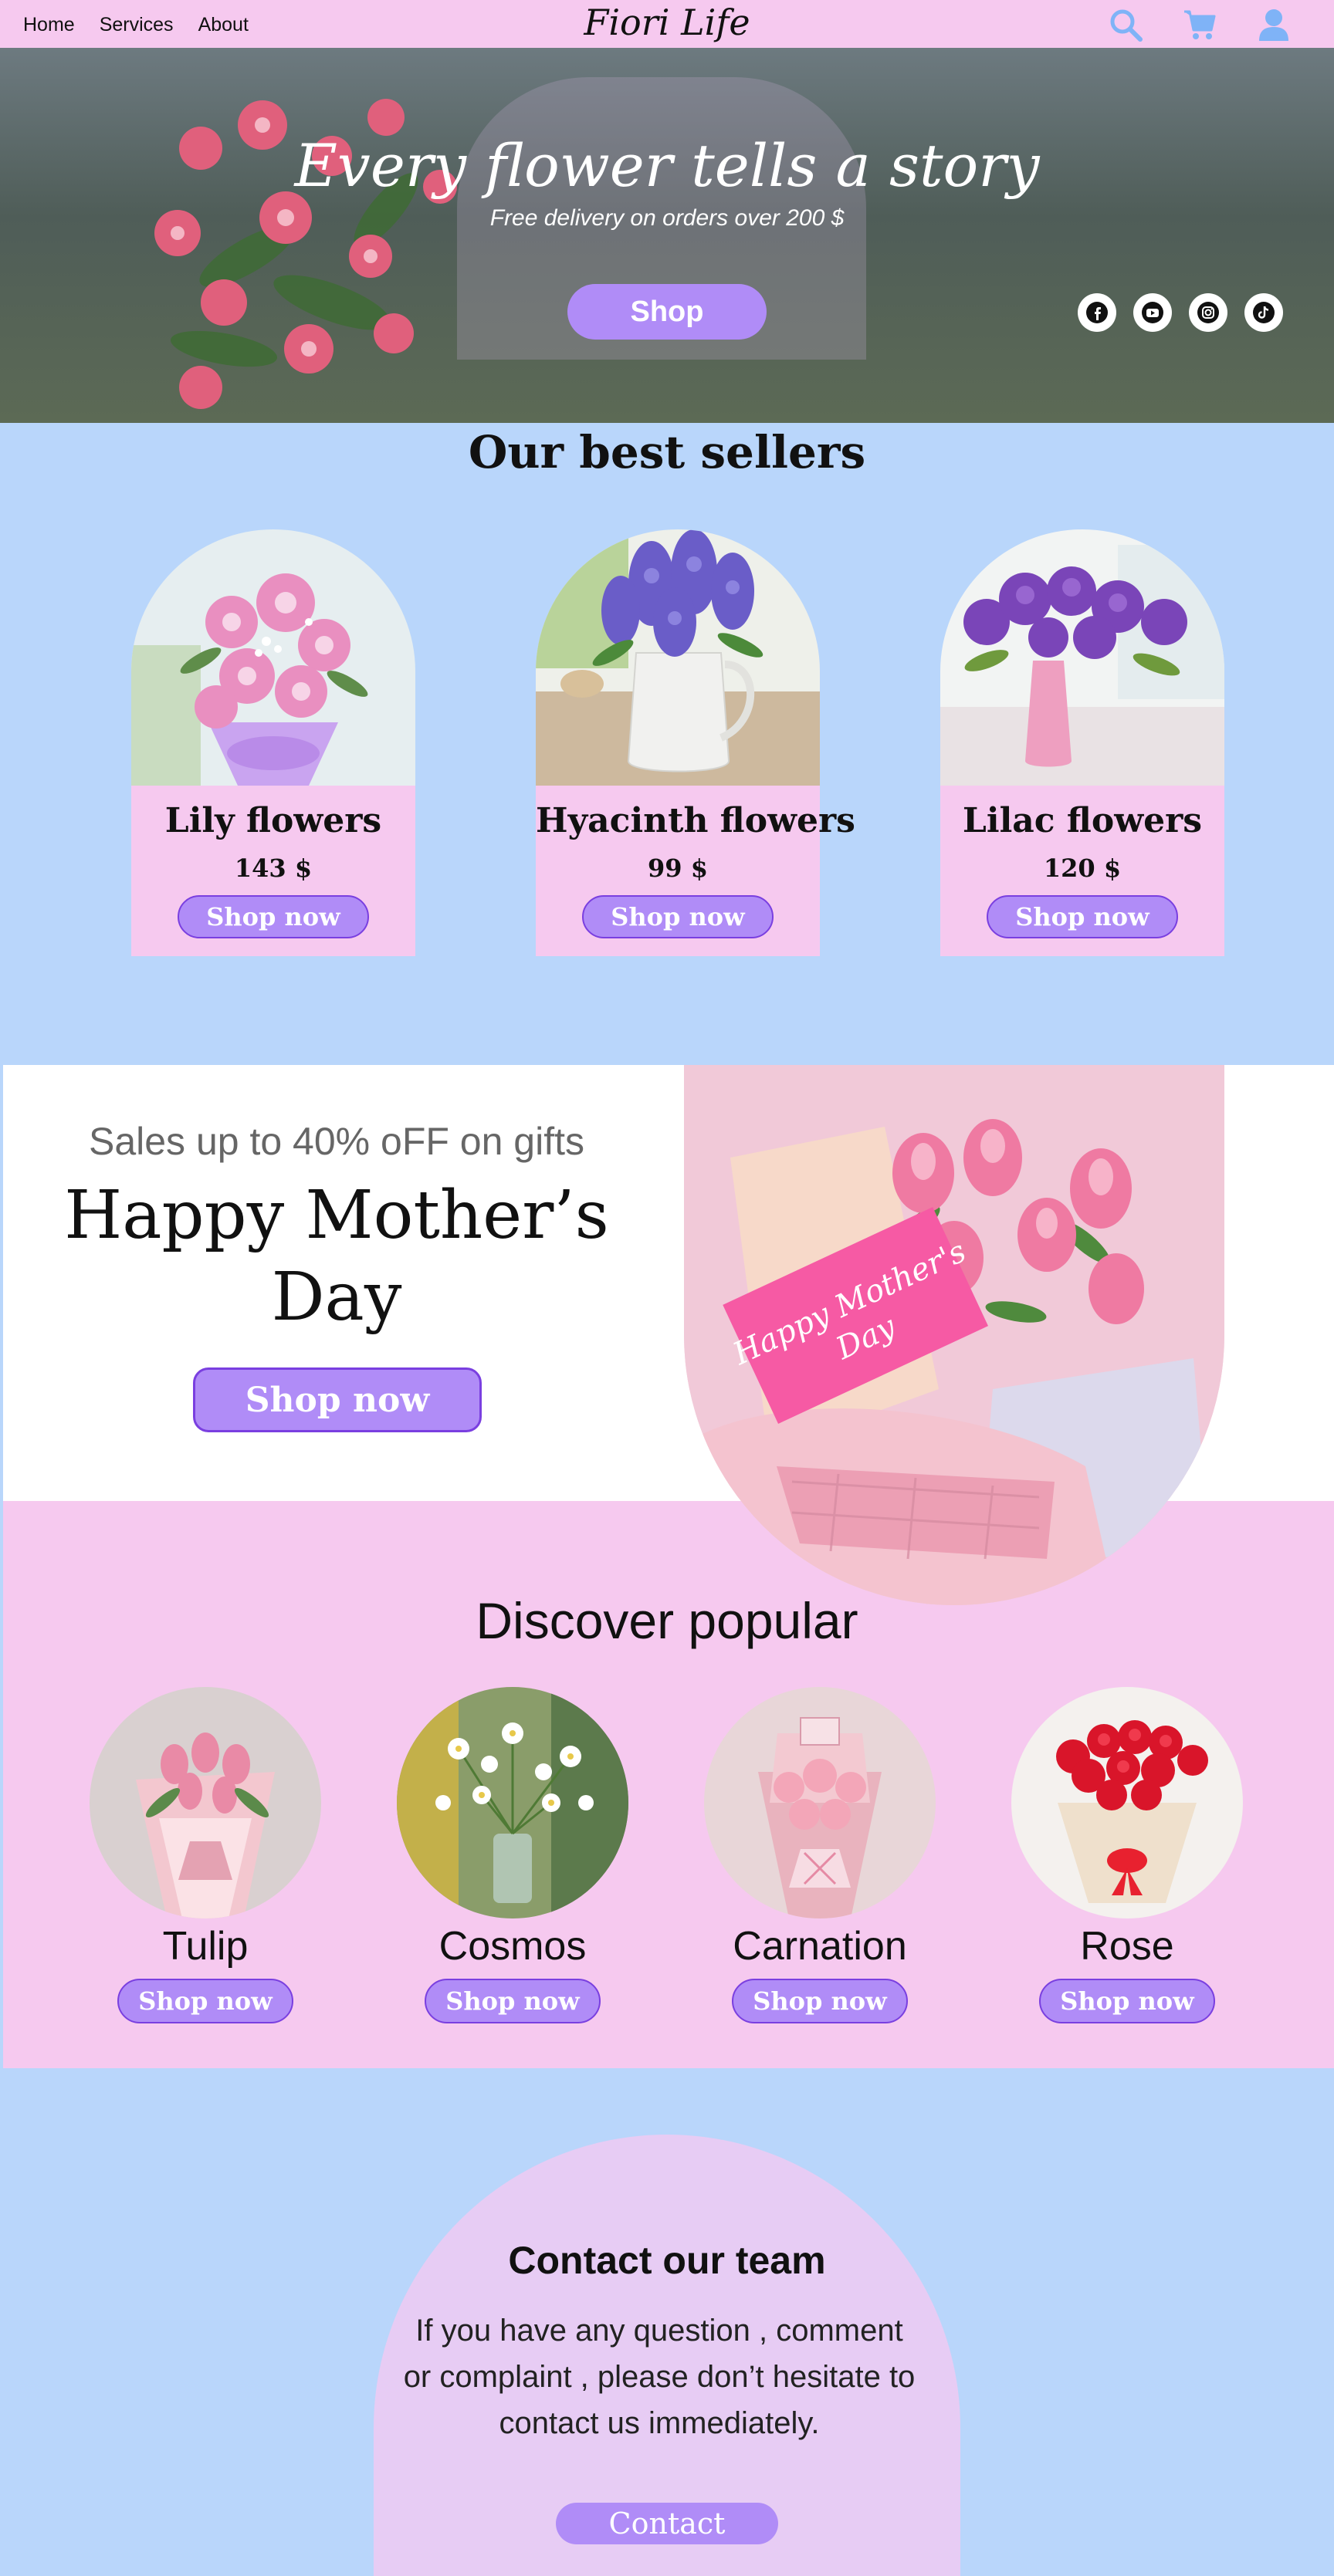 The image size is (1334, 2576). Describe the element at coordinates (667, 1620) in the screenshot. I see `discover-title: Discover popular` at that location.